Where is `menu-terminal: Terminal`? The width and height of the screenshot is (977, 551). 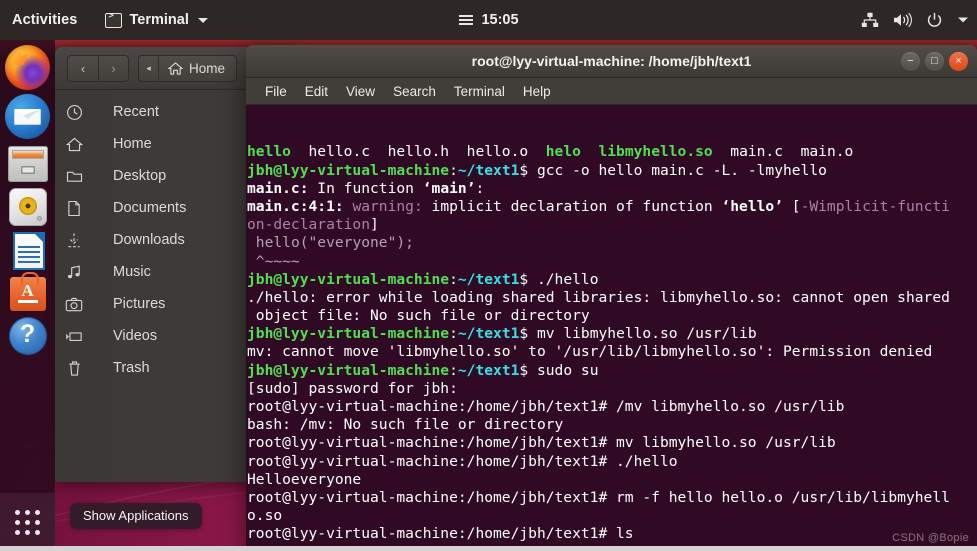
menu-terminal: Terminal is located at coordinates (479, 91).